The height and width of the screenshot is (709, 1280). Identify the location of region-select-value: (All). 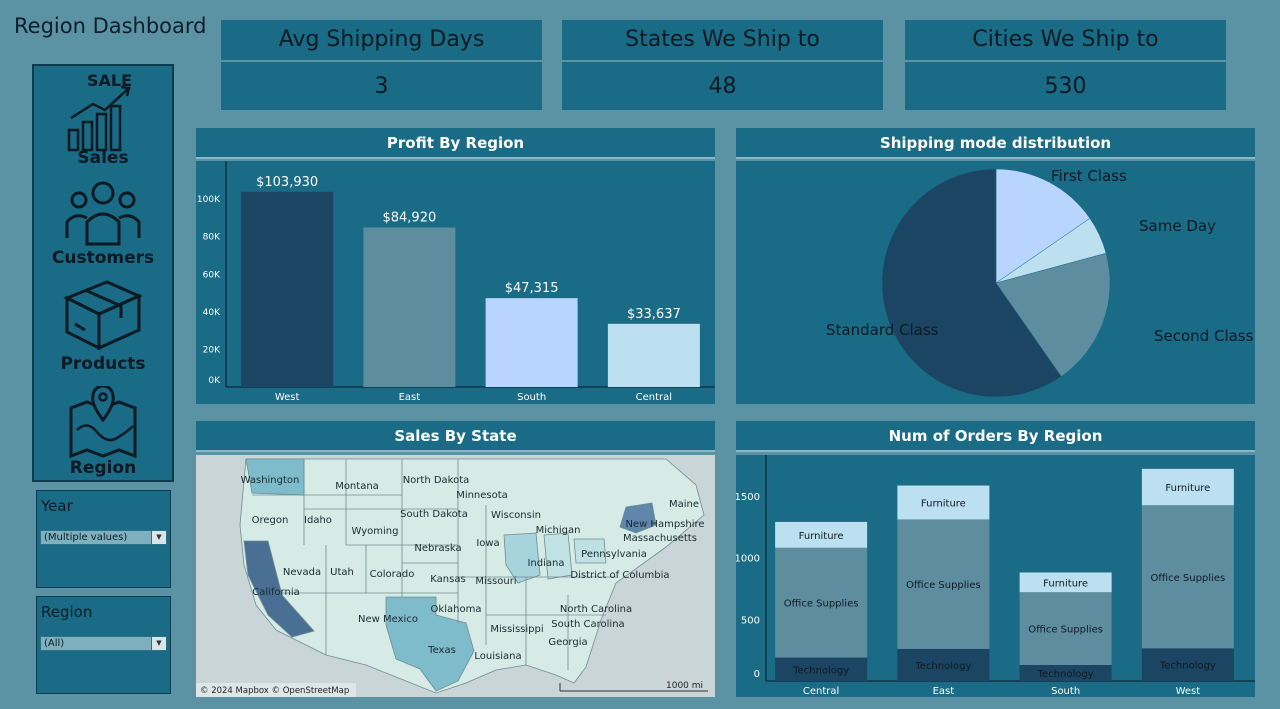
(54, 643).